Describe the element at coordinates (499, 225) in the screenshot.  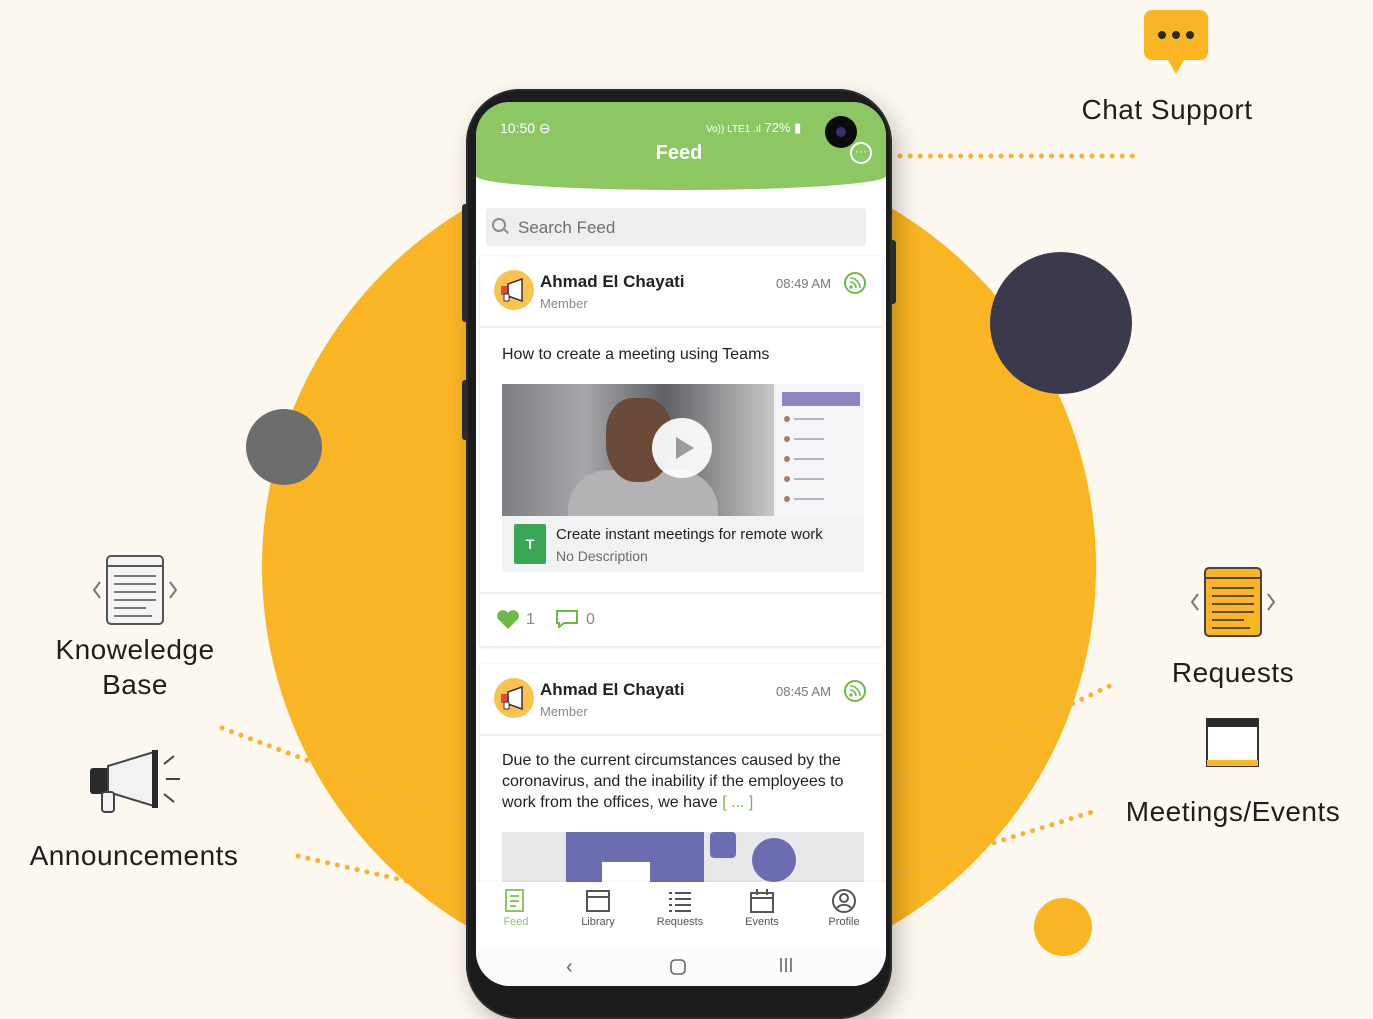
I see `search-icon` at that location.